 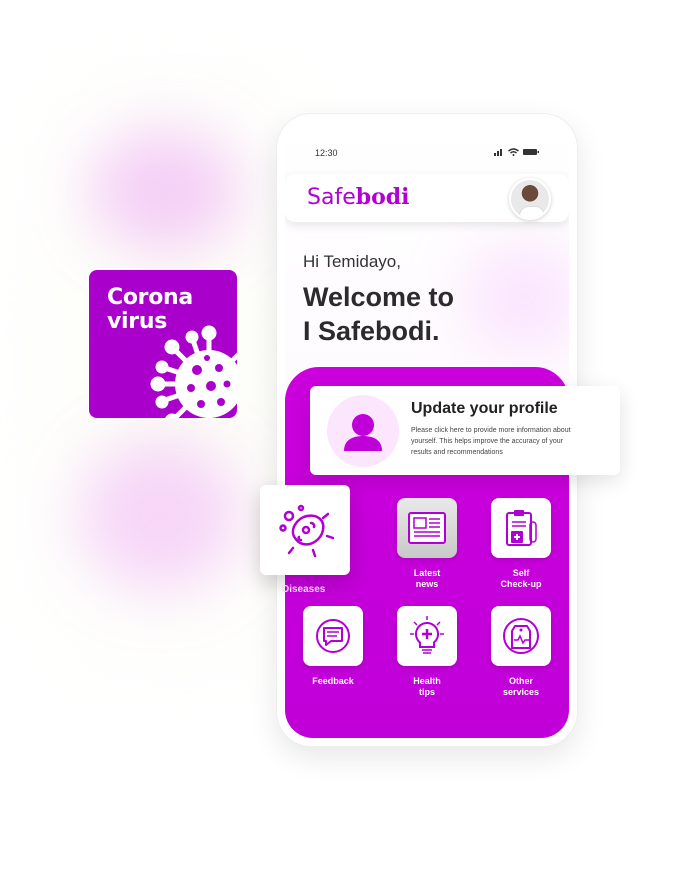 I want to click on lightbulb-cross-icon, so click(x=427, y=635).